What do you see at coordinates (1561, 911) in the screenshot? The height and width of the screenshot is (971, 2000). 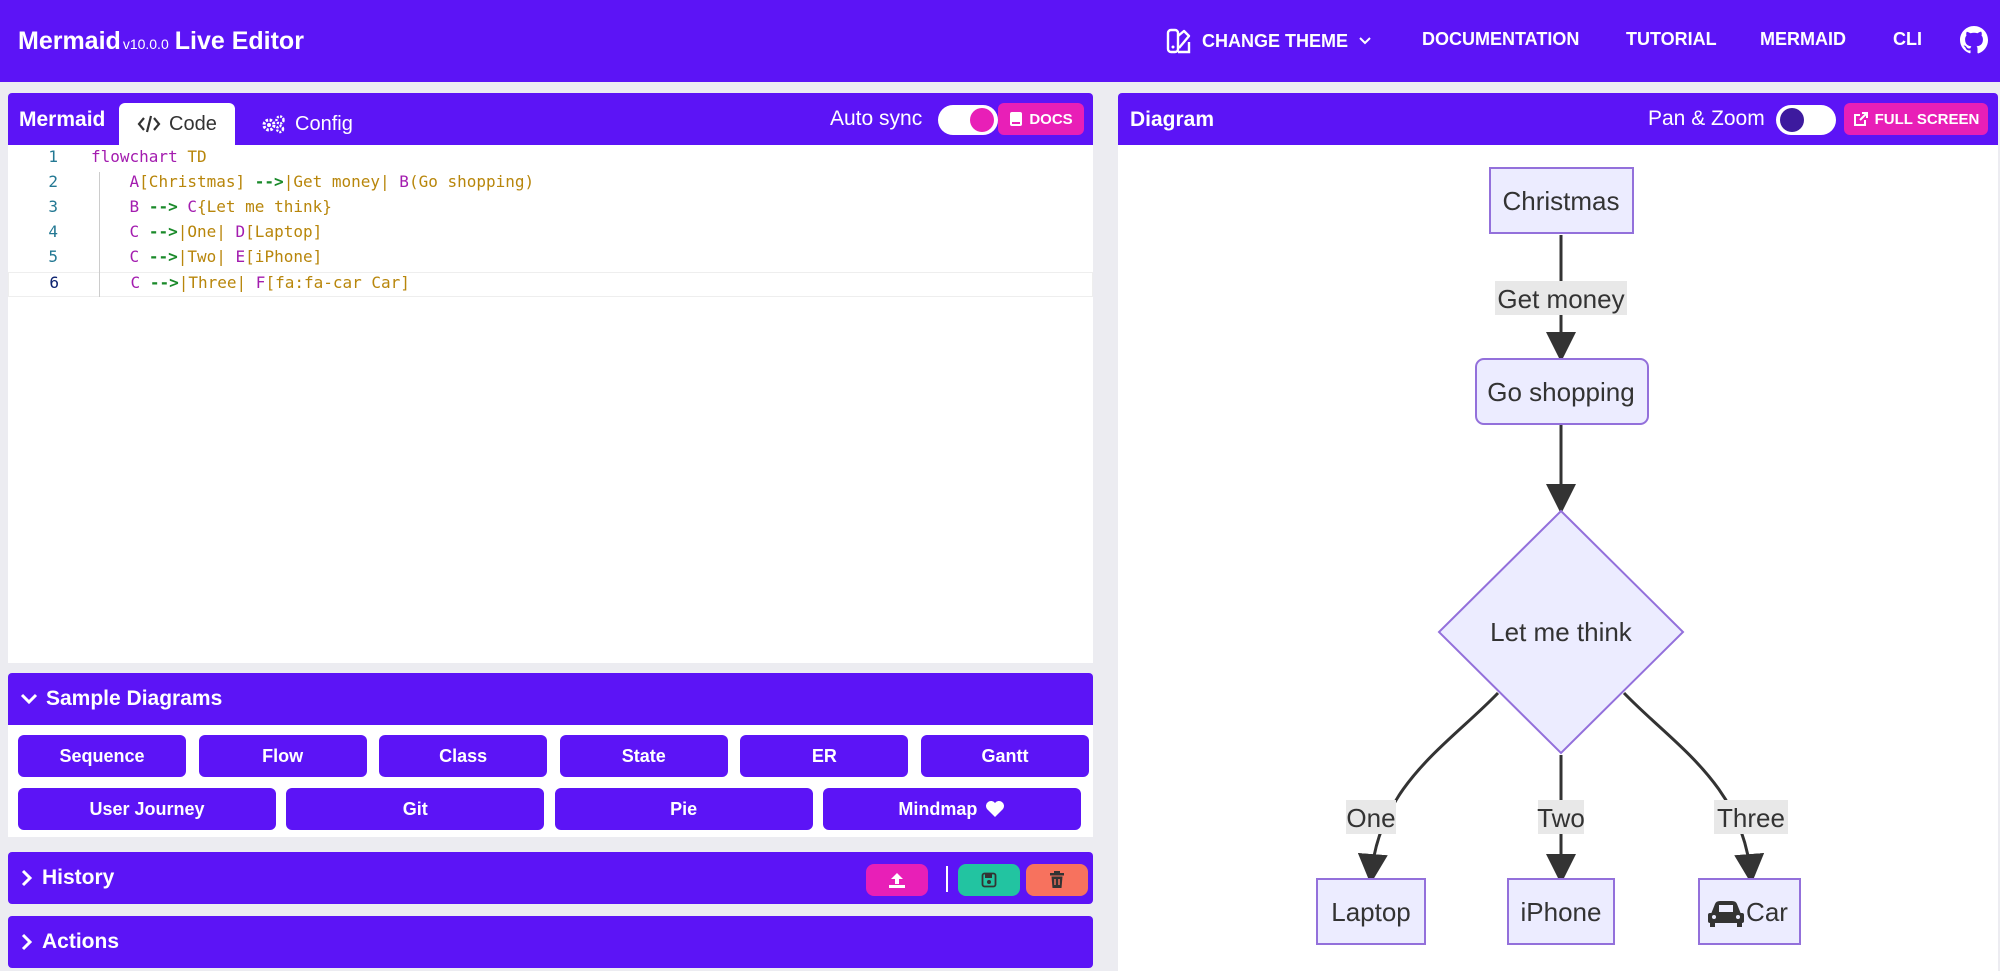 I see `node-iphone: iPhone` at bounding box center [1561, 911].